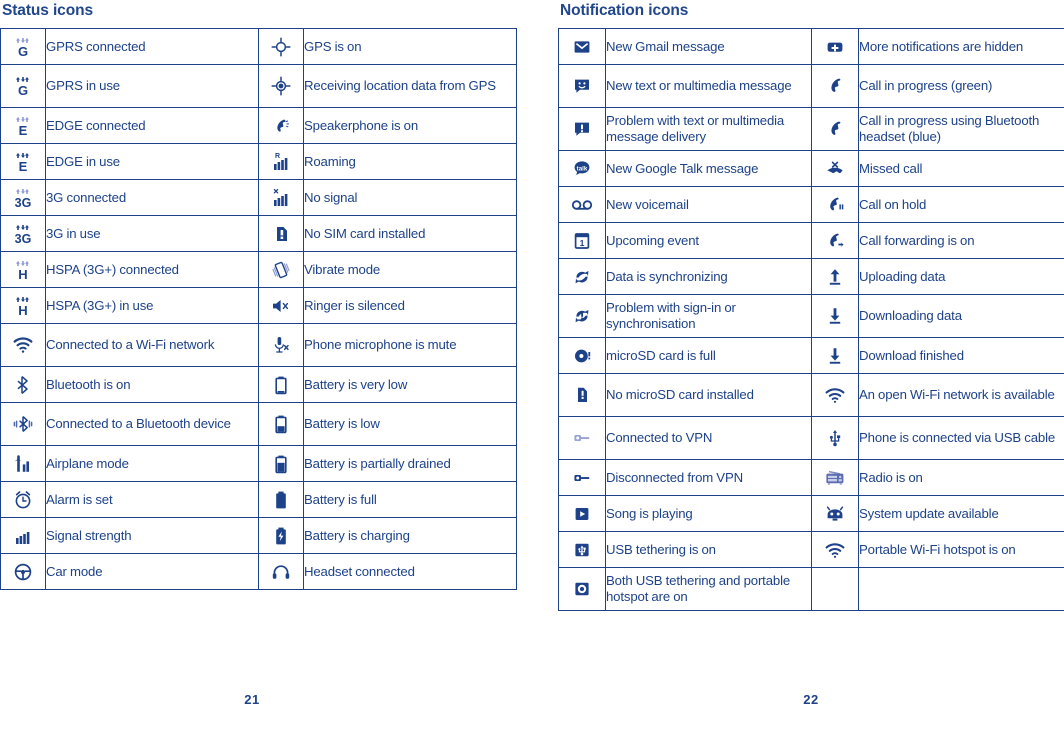 The image size is (1064, 732). Describe the element at coordinates (23, 239) in the screenshot. I see `svg-text: 3G` at that location.